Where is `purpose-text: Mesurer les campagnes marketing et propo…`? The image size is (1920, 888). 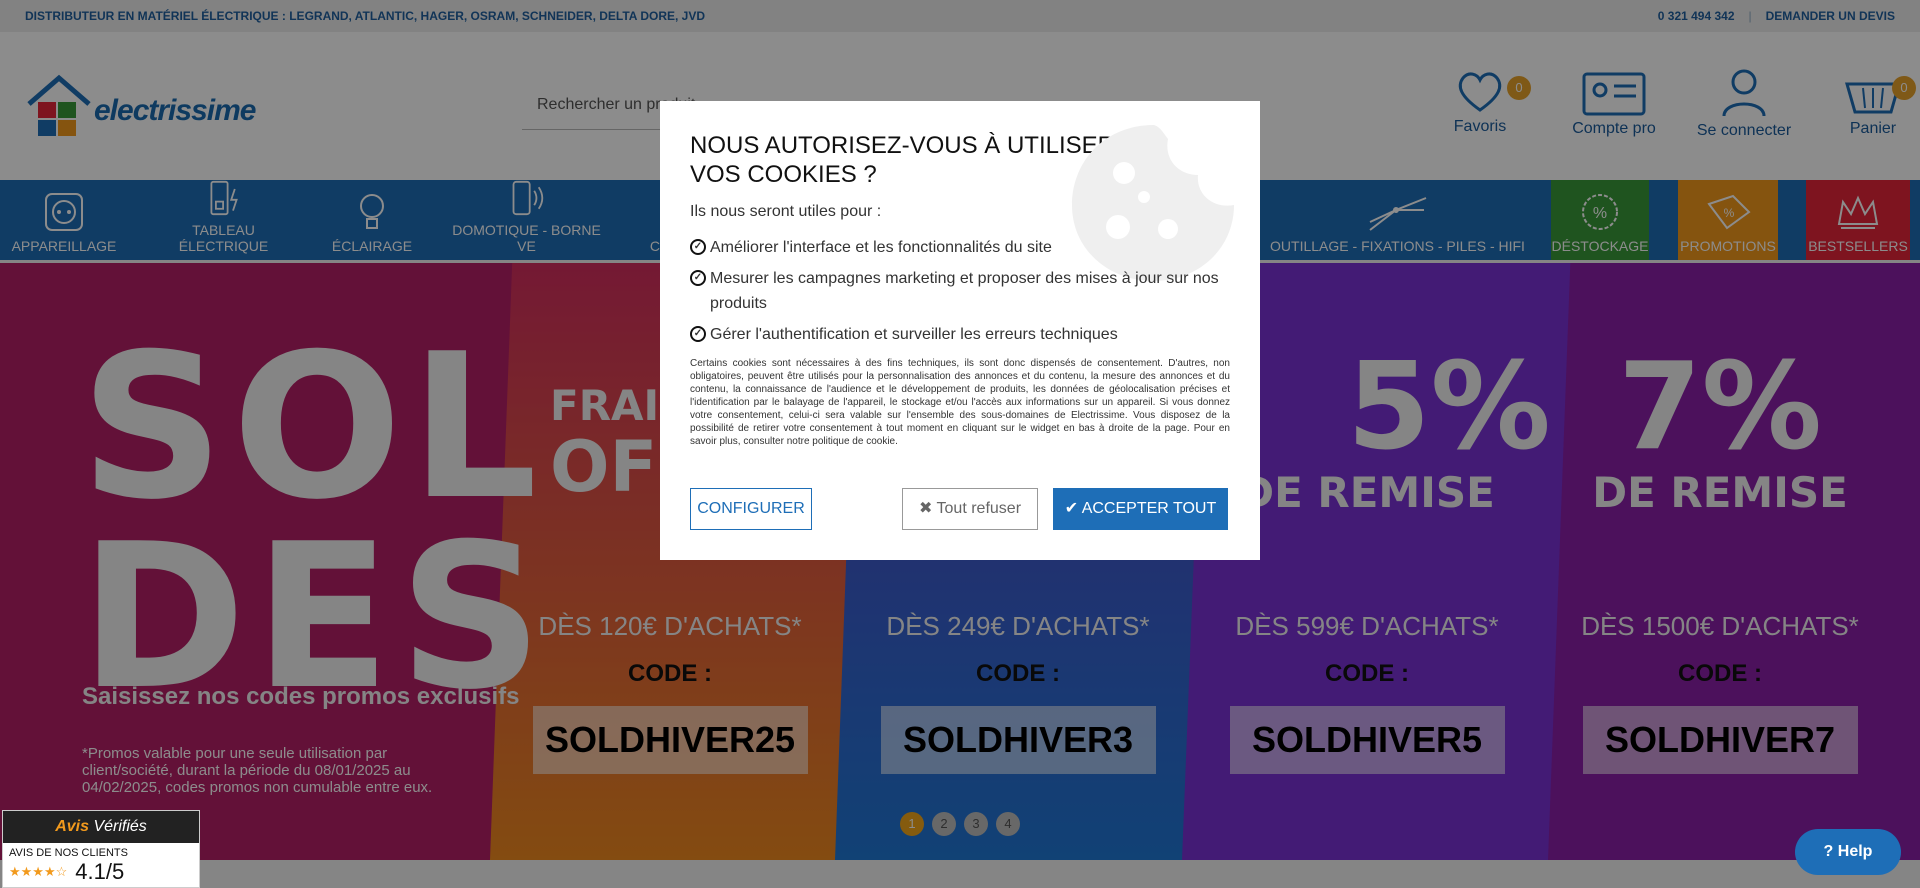 purpose-text: Mesurer les campagnes marketing et propo… is located at coordinates (964, 291).